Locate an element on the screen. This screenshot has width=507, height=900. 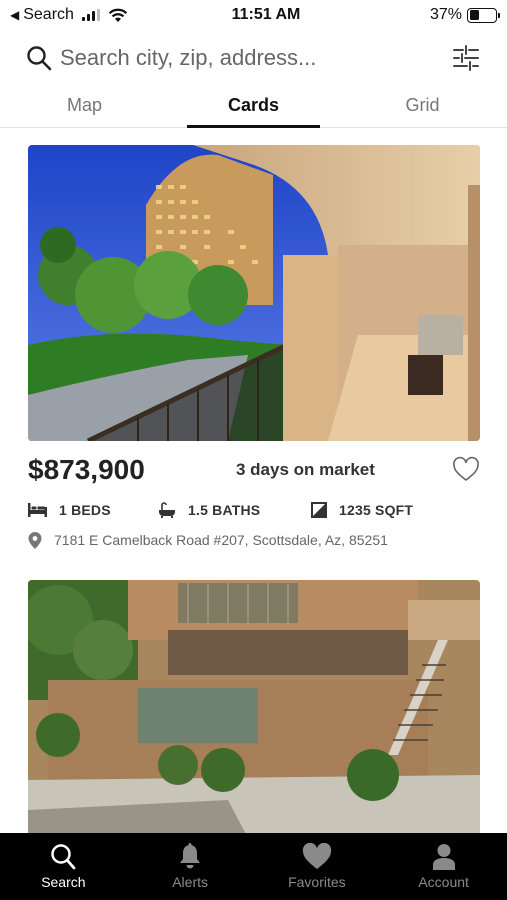
bottom-tab-bar: Search Alerts Favorites Account is located at coordinates (253, 866).